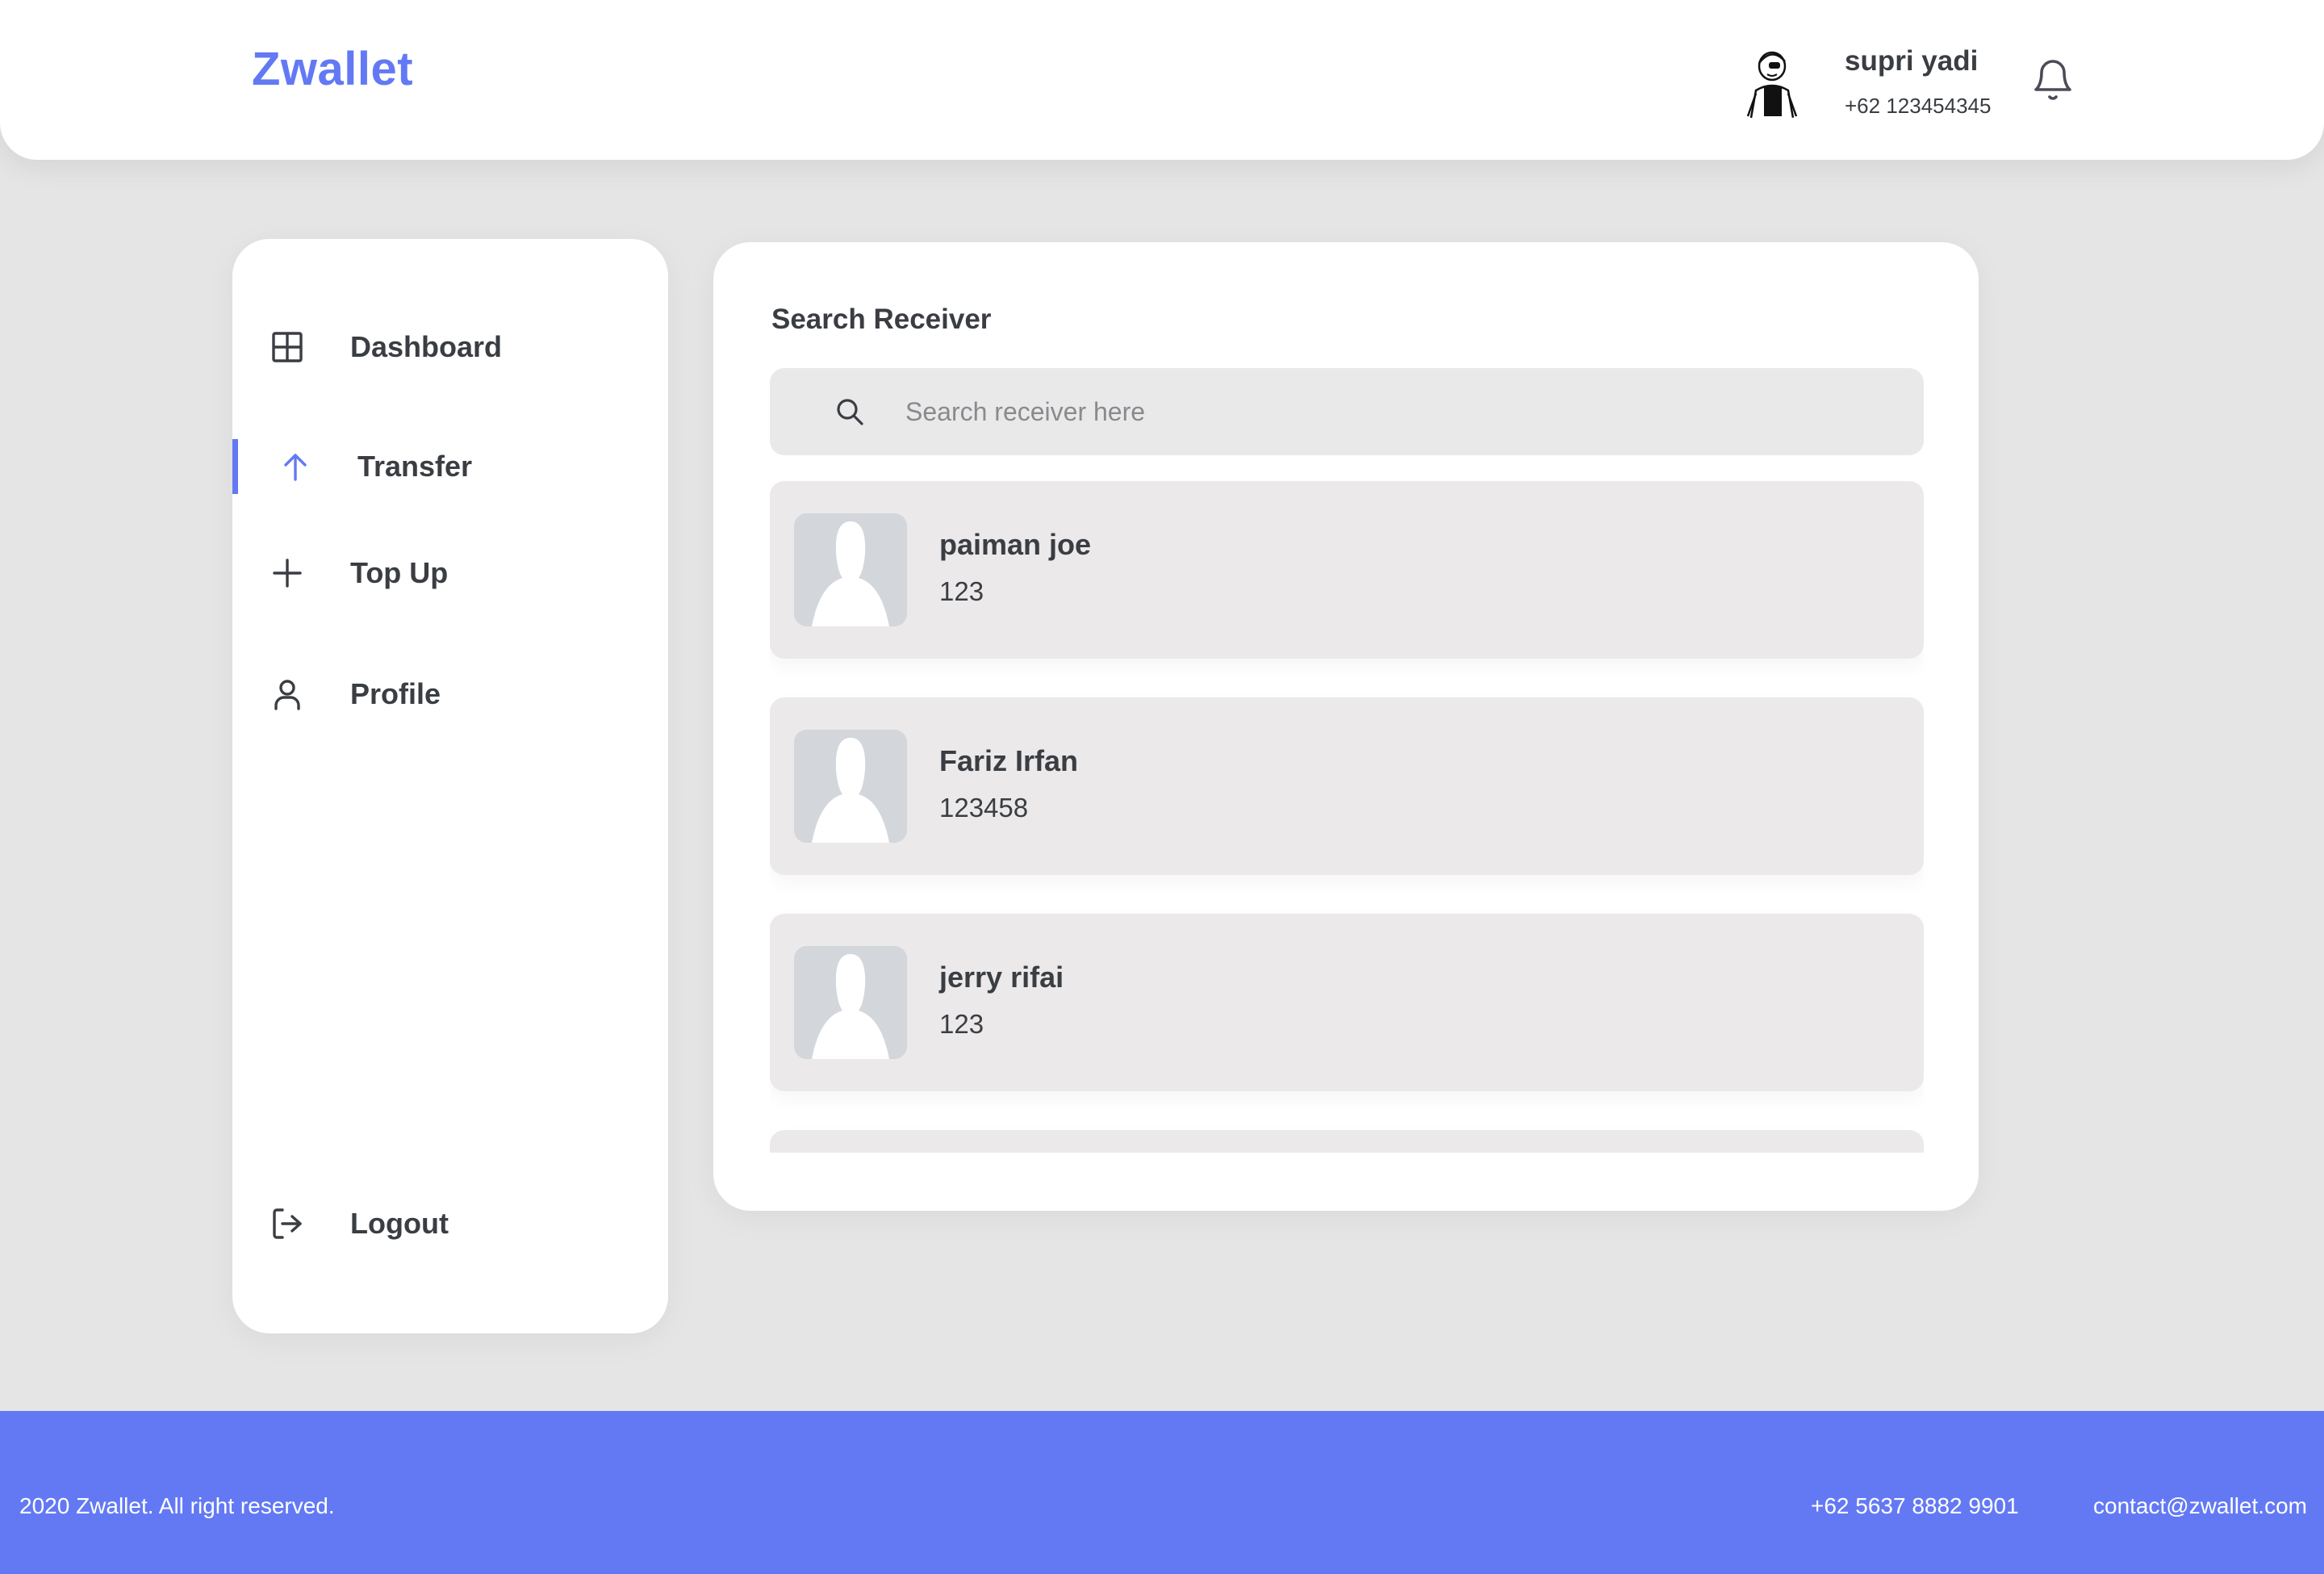 The height and width of the screenshot is (1574, 2324). What do you see at coordinates (450, 573) in the screenshot?
I see `sidebar-item-topup: Top Up` at bounding box center [450, 573].